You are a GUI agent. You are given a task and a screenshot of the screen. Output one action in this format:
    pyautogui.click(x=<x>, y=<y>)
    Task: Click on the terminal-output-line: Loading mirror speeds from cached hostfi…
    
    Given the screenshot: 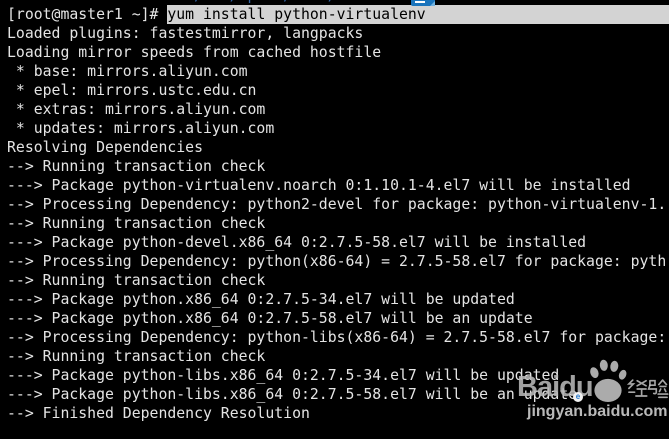 What is the action you would take?
    pyautogui.click(x=194, y=52)
    